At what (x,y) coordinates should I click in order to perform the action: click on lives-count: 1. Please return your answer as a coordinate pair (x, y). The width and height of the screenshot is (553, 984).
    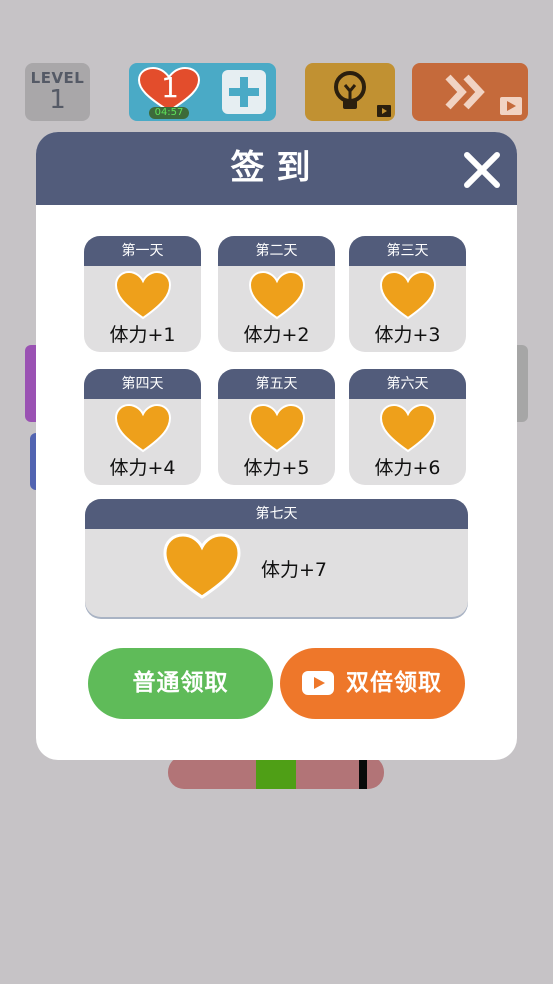
    Looking at the image, I should click on (170, 87).